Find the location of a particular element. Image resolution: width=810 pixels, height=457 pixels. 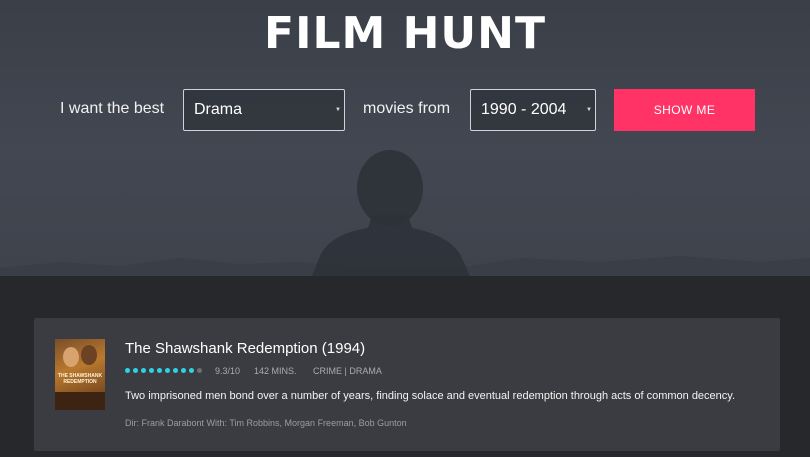

movie-poster: THE SHAWSHANK REDEMPTION is located at coordinates (80, 374).